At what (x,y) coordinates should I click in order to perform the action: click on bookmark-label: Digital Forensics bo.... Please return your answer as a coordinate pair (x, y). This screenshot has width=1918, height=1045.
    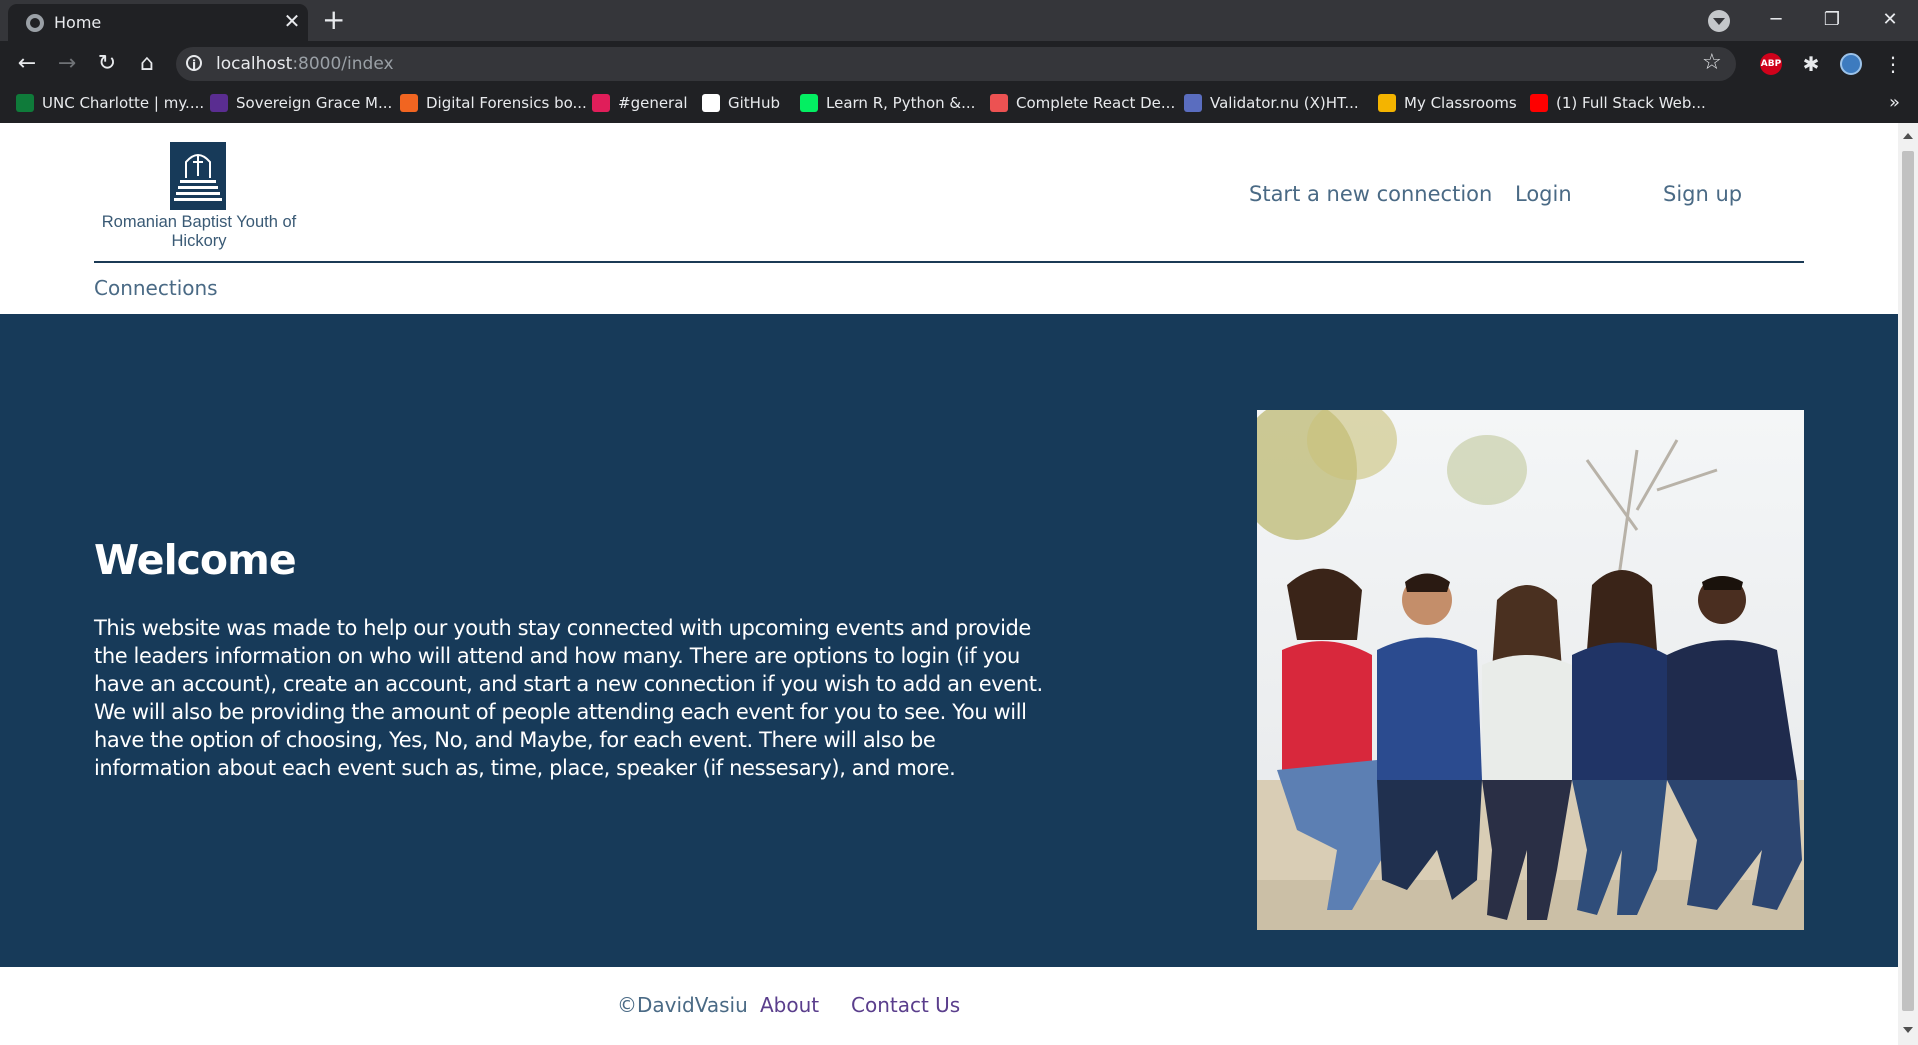
    Looking at the image, I should click on (506, 103).